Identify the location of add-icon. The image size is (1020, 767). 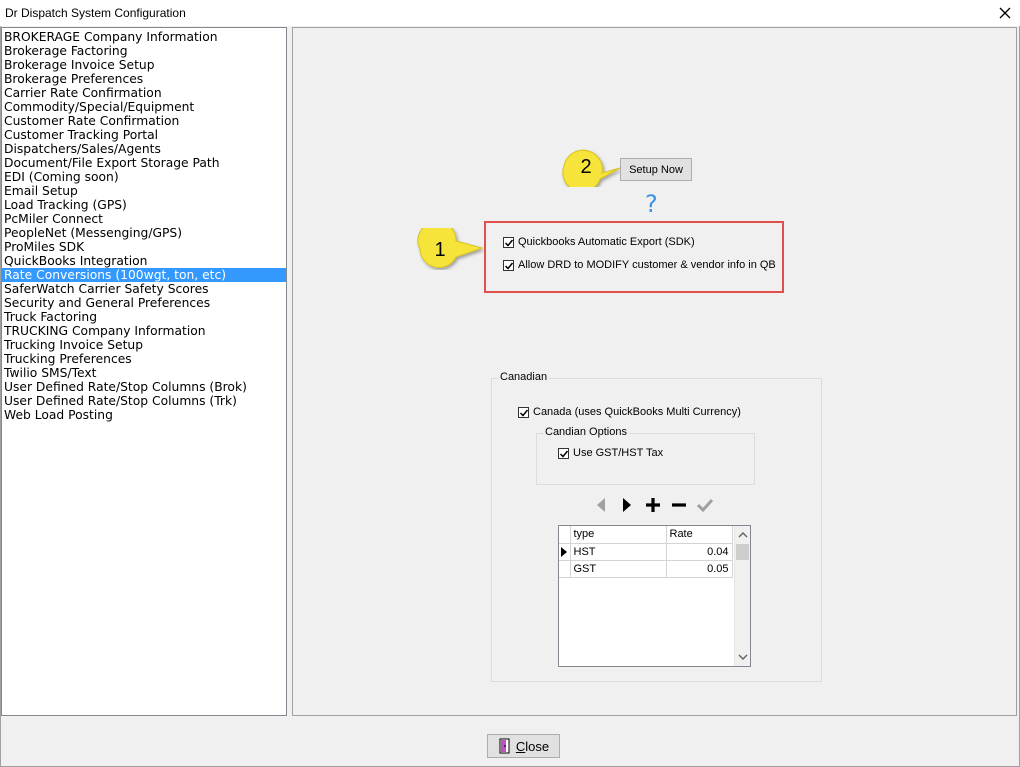
(653, 505).